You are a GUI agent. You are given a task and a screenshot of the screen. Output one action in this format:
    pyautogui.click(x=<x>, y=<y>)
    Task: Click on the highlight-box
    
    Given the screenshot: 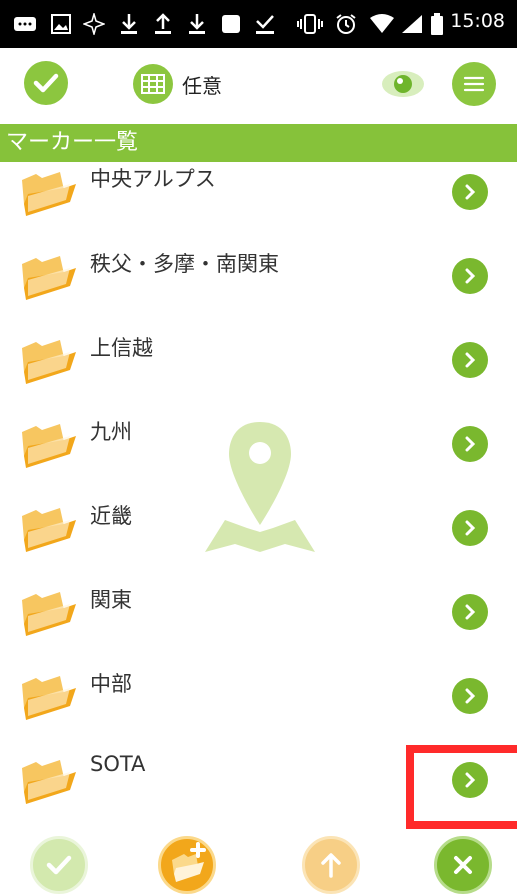 What is the action you would take?
    pyautogui.click(x=461, y=787)
    